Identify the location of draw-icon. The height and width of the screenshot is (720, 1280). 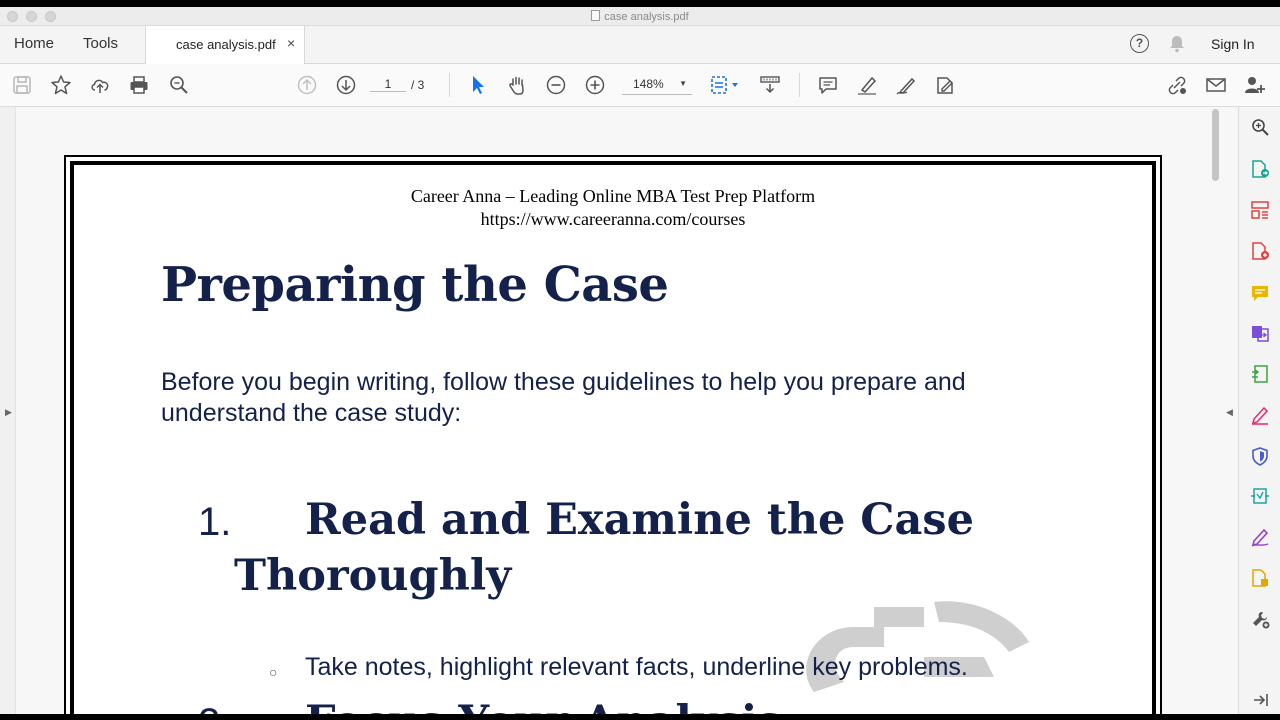
(906, 85).